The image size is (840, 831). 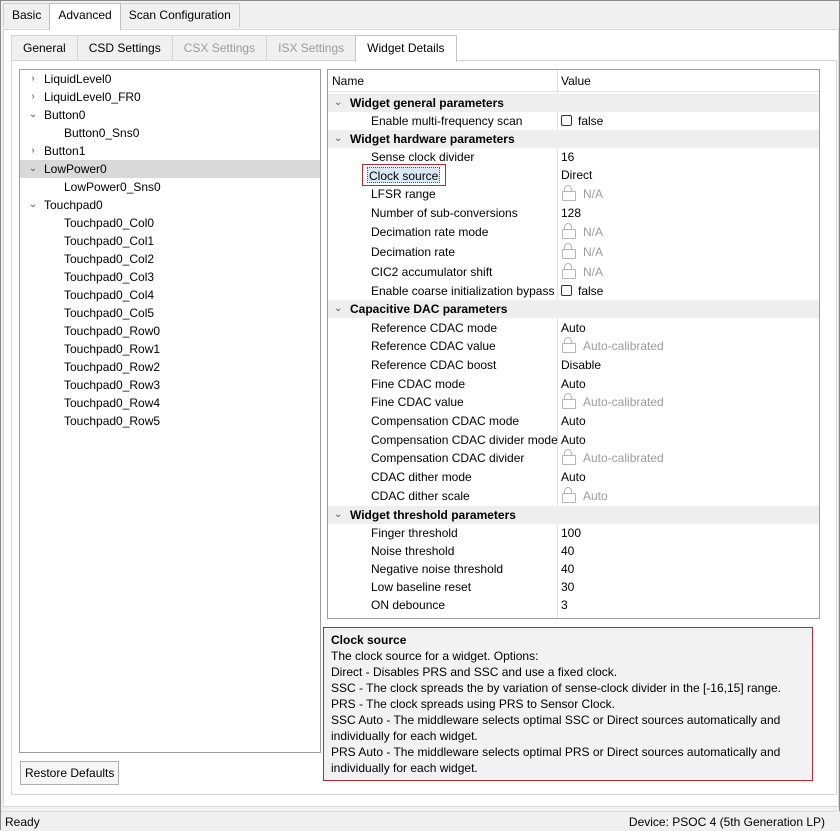 What do you see at coordinates (170, 79) in the screenshot?
I see `tree-item: › LiquidLevel0` at bounding box center [170, 79].